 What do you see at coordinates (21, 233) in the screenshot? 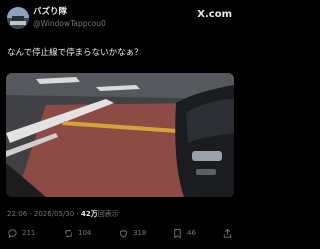
I see `reply-button: 211` at bounding box center [21, 233].